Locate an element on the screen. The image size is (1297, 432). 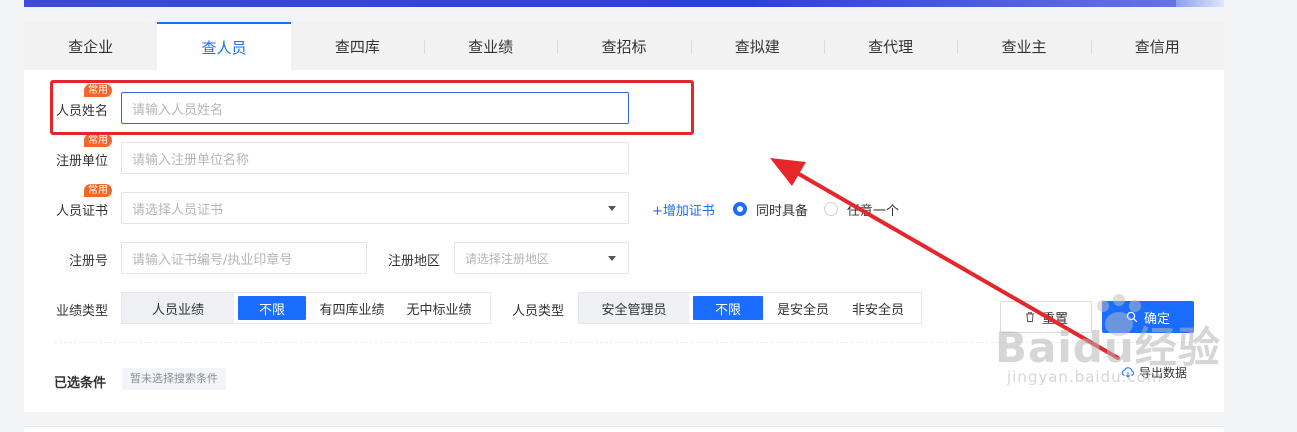
cert-select: 请选择人员证书 is located at coordinates (375, 208).